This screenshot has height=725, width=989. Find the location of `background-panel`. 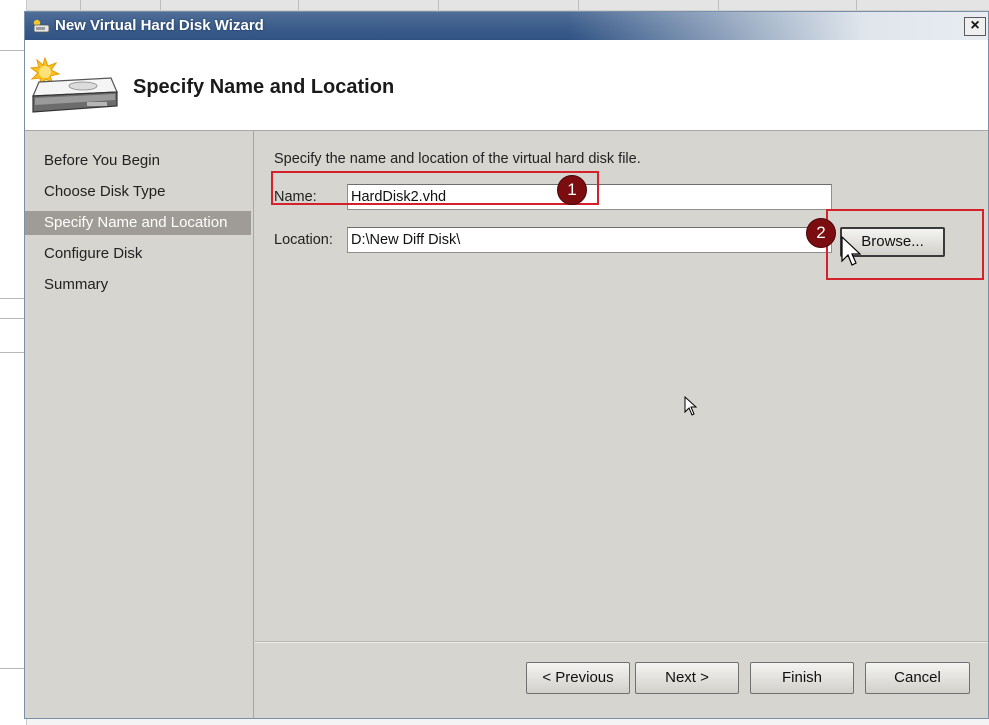

background-panel is located at coordinates (13, 362).